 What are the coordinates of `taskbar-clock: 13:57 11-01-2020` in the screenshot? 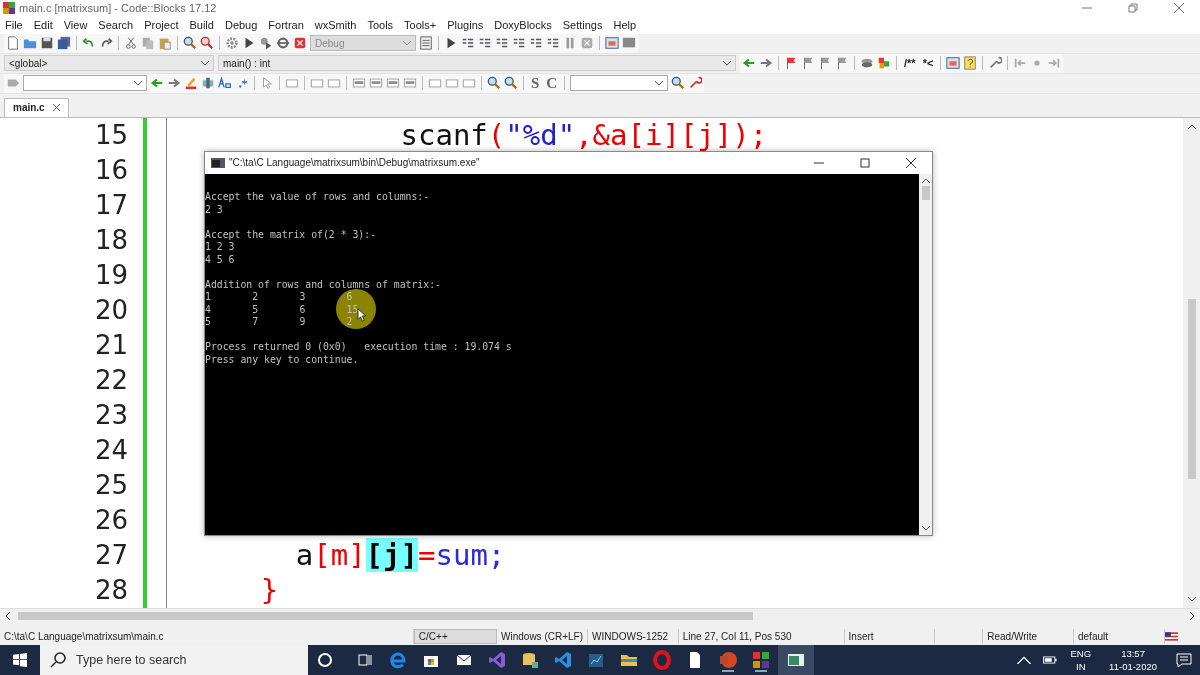 It's located at (1133, 659).